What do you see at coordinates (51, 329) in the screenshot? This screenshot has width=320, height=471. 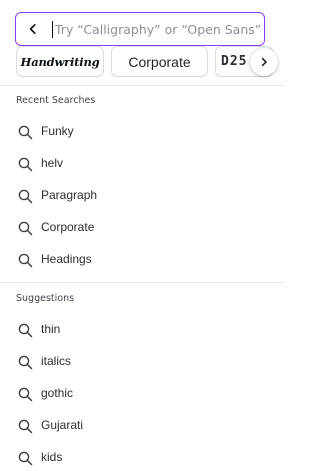 I see `suggestion-label: thin` at bounding box center [51, 329].